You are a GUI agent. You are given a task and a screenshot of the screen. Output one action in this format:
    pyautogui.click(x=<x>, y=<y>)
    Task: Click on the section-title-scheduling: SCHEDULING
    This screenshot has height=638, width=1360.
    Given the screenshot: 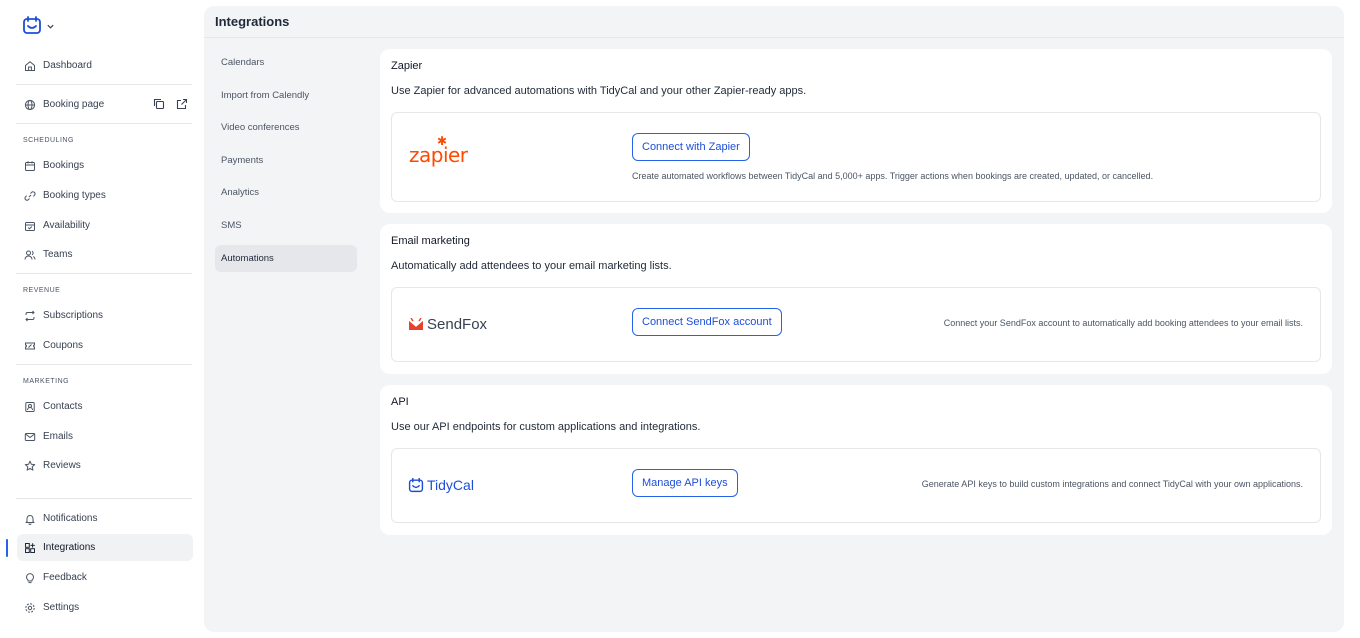 What is the action you would take?
    pyautogui.click(x=48, y=140)
    